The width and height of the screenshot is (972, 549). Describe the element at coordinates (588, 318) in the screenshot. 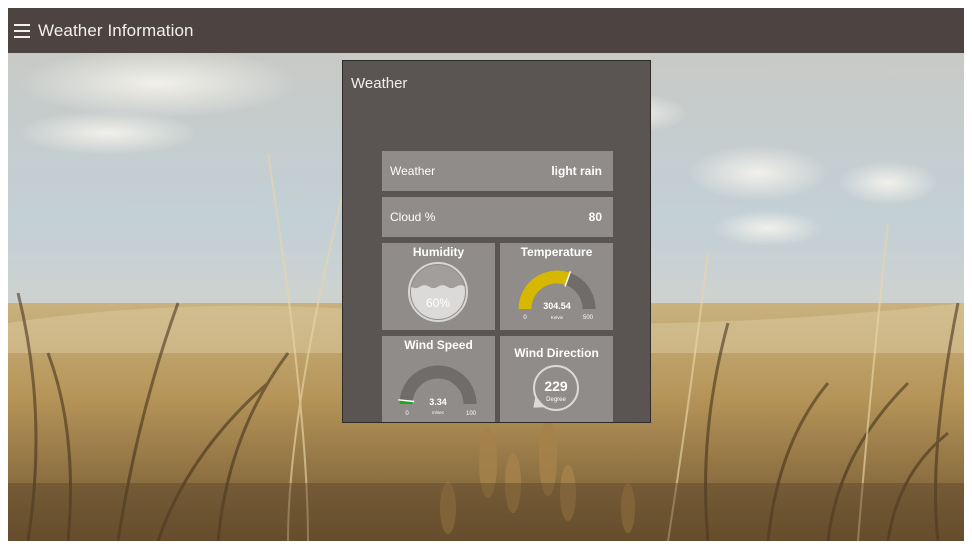

I see `temperature-max: 500` at that location.